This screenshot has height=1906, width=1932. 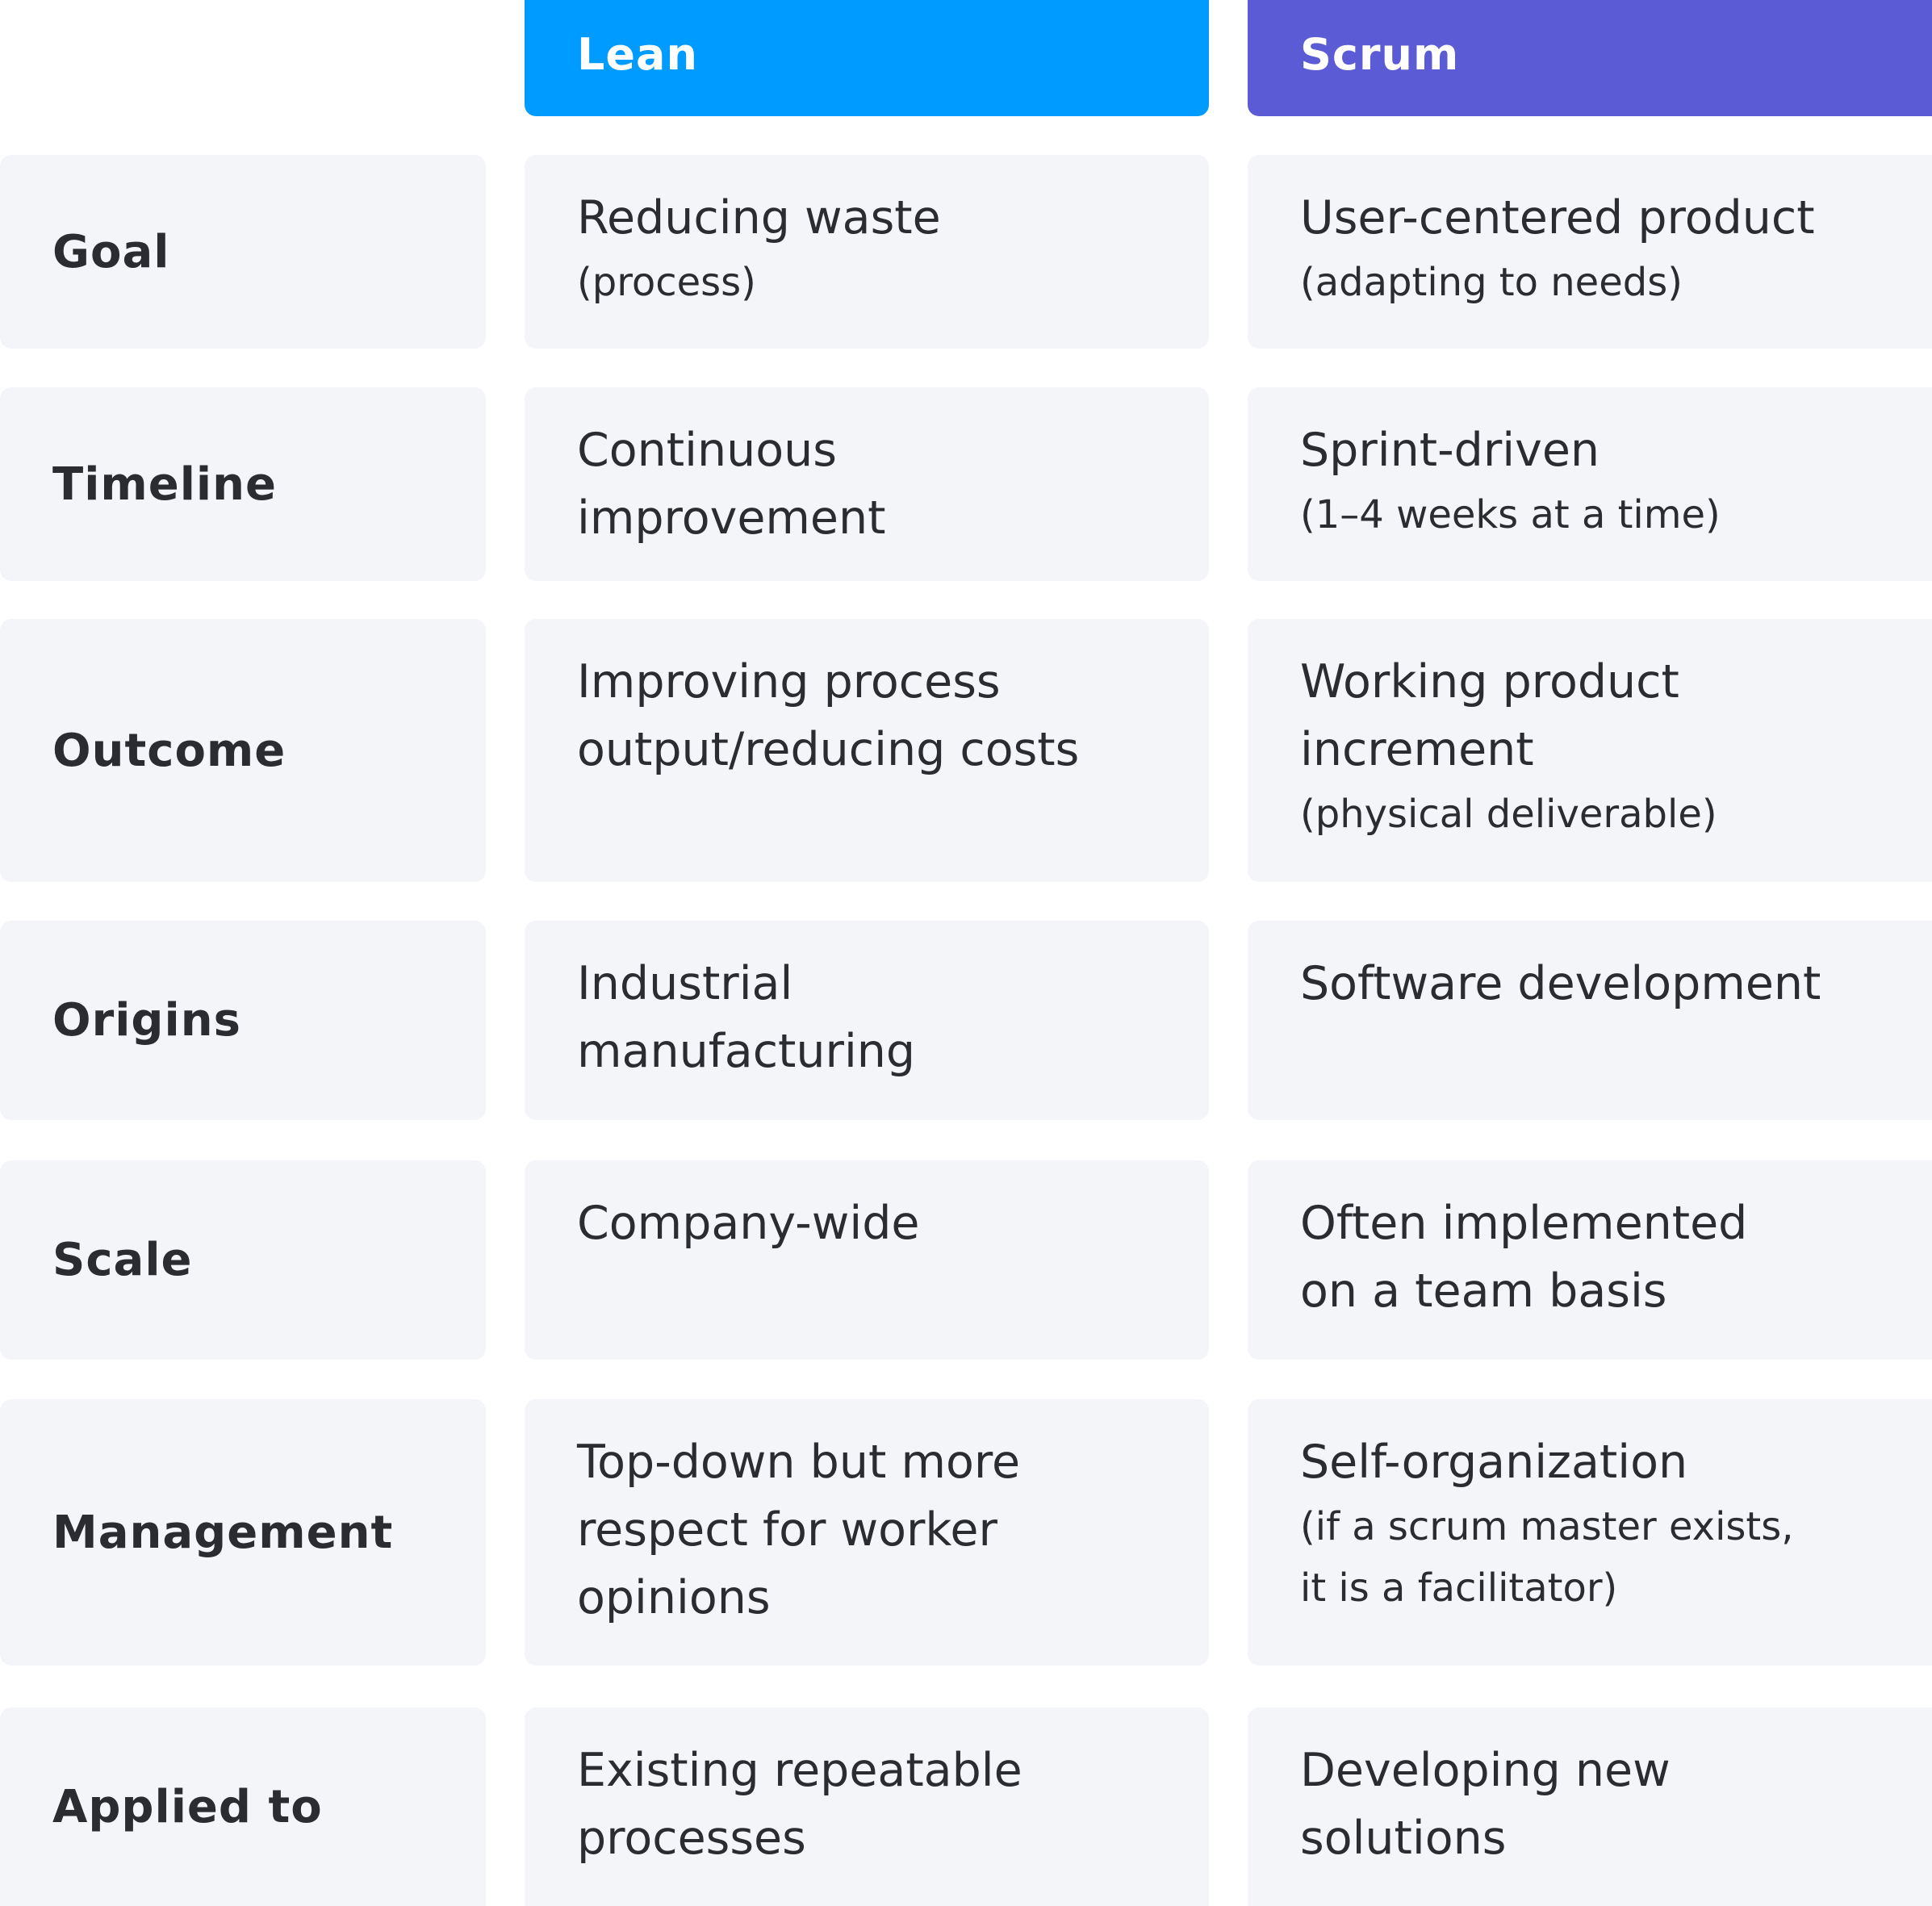 What do you see at coordinates (243, 1260) in the screenshot?
I see `row-label-scale: Scale` at bounding box center [243, 1260].